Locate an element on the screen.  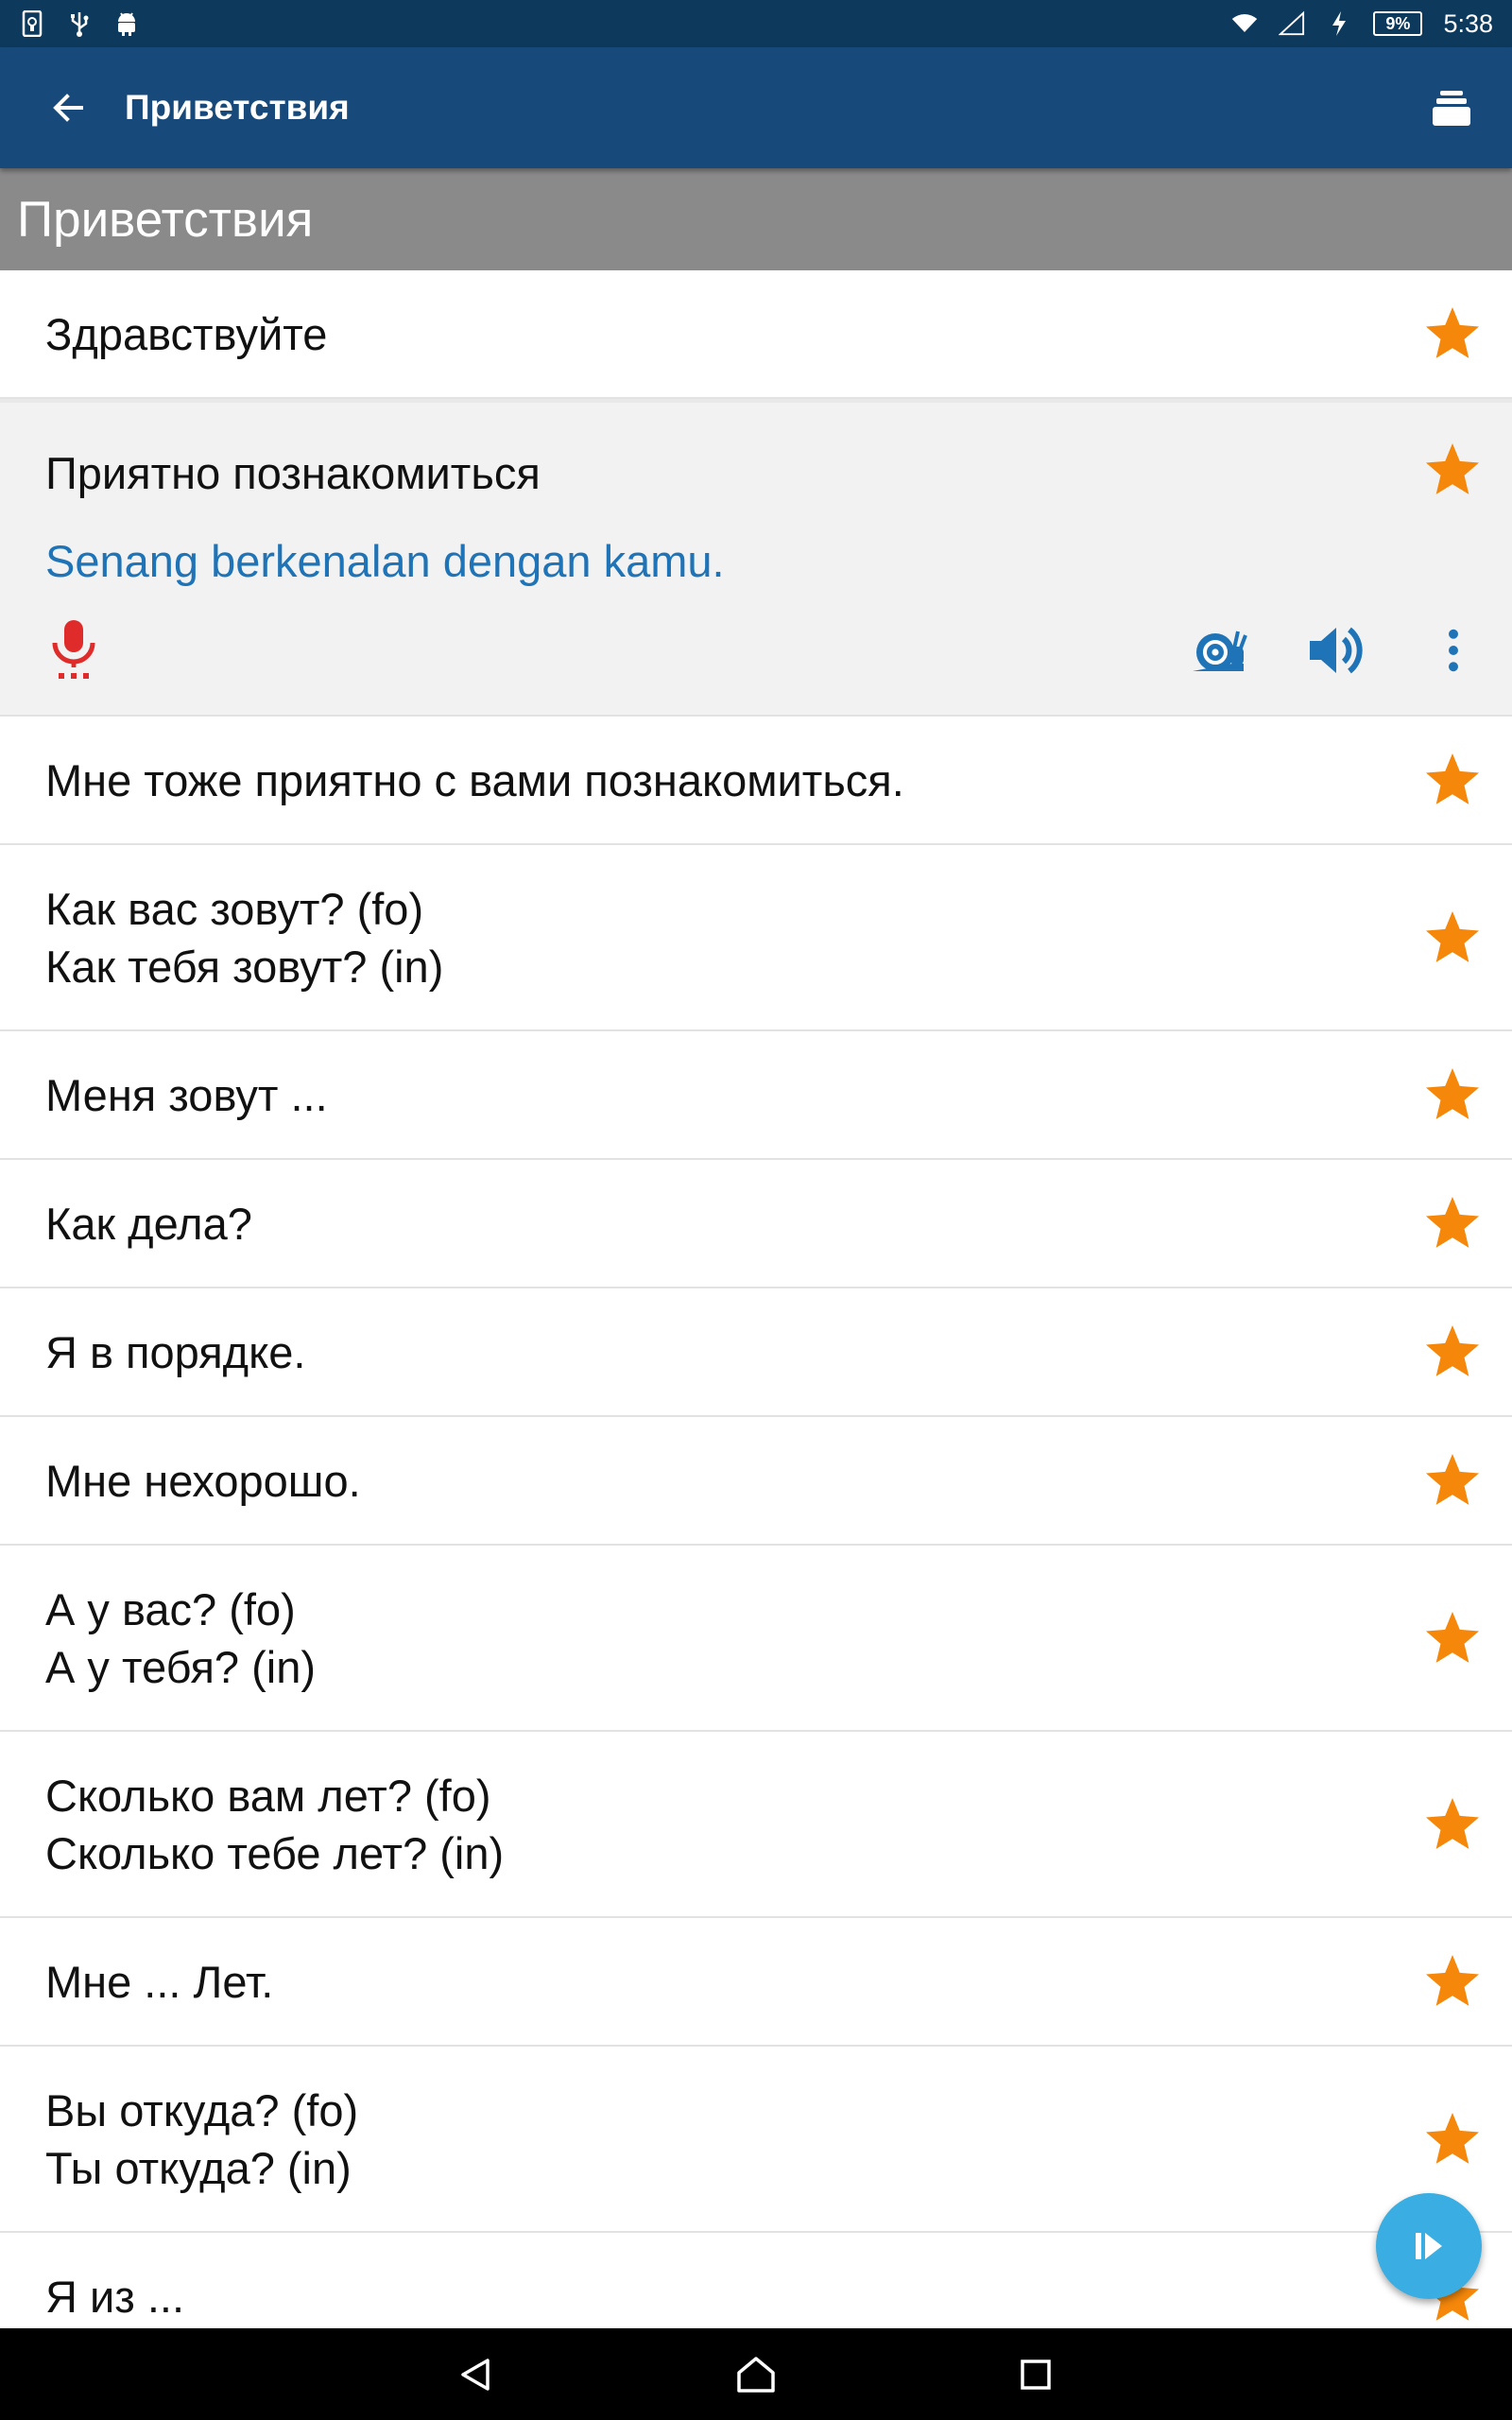
phrase-text: Как дела? is located at coordinates (148, 1224).